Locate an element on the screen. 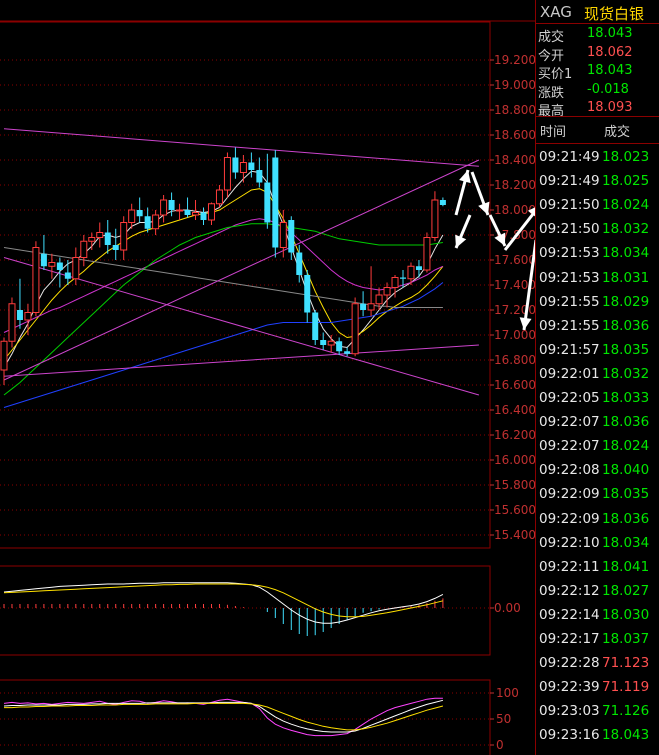 The width and height of the screenshot is (659, 755). tick-row: 09:22:11 18.041 is located at coordinates (597, 567).